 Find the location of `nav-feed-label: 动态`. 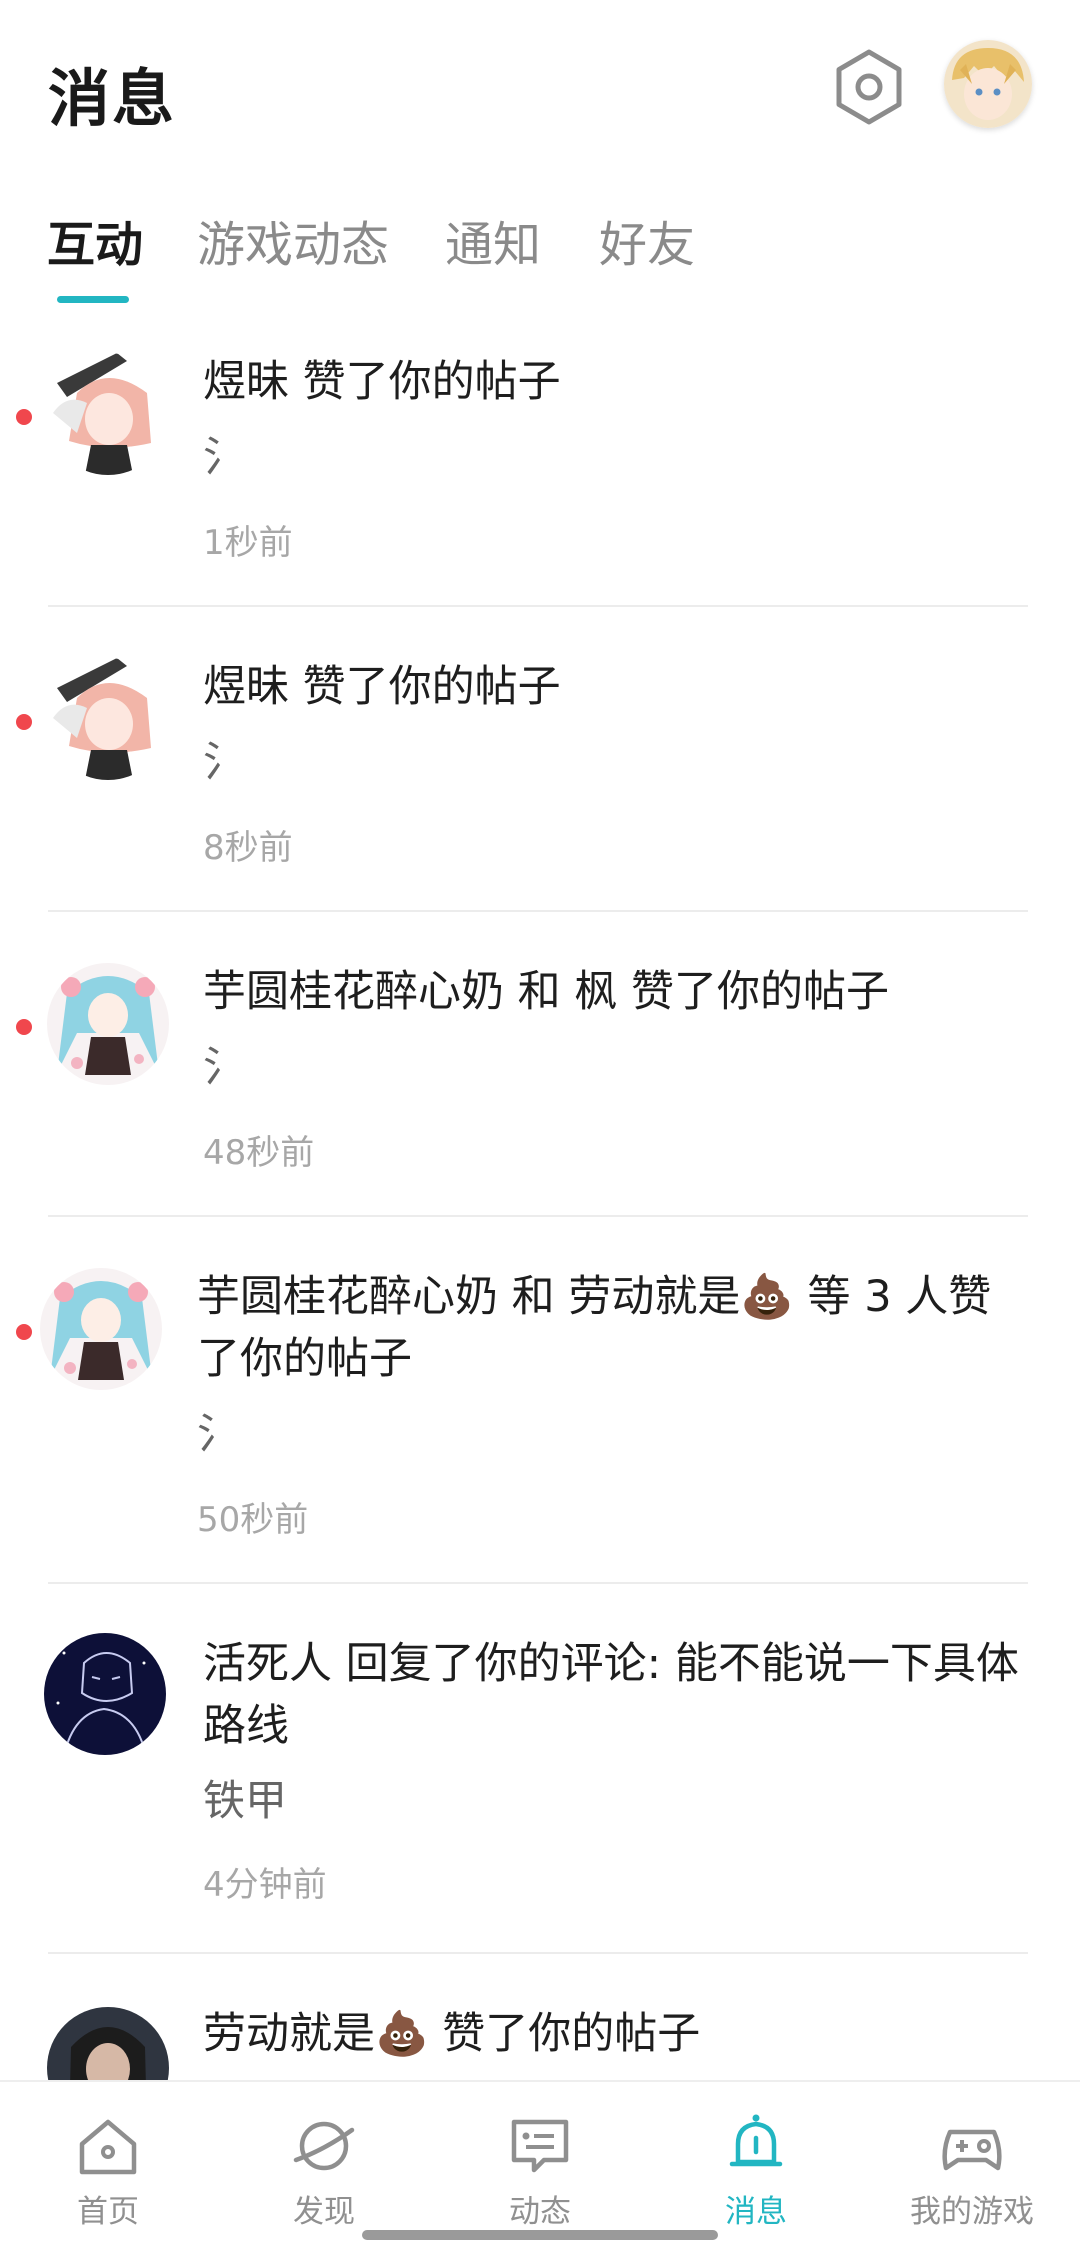

nav-feed-label: 动态 is located at coordinates (540, 2212).